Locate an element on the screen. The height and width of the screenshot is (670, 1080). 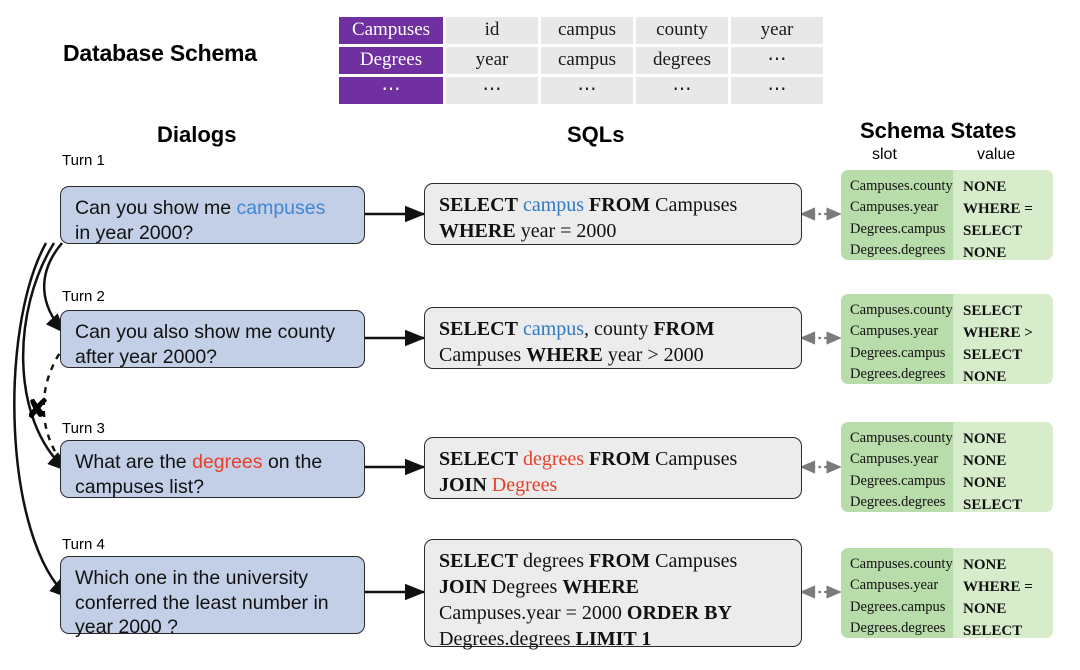
sql-text-segment: Degrees.degrees is located at coordinates (507, 639).